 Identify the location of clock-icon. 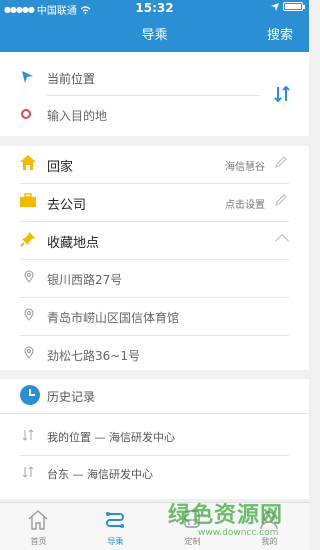
(30, 395).